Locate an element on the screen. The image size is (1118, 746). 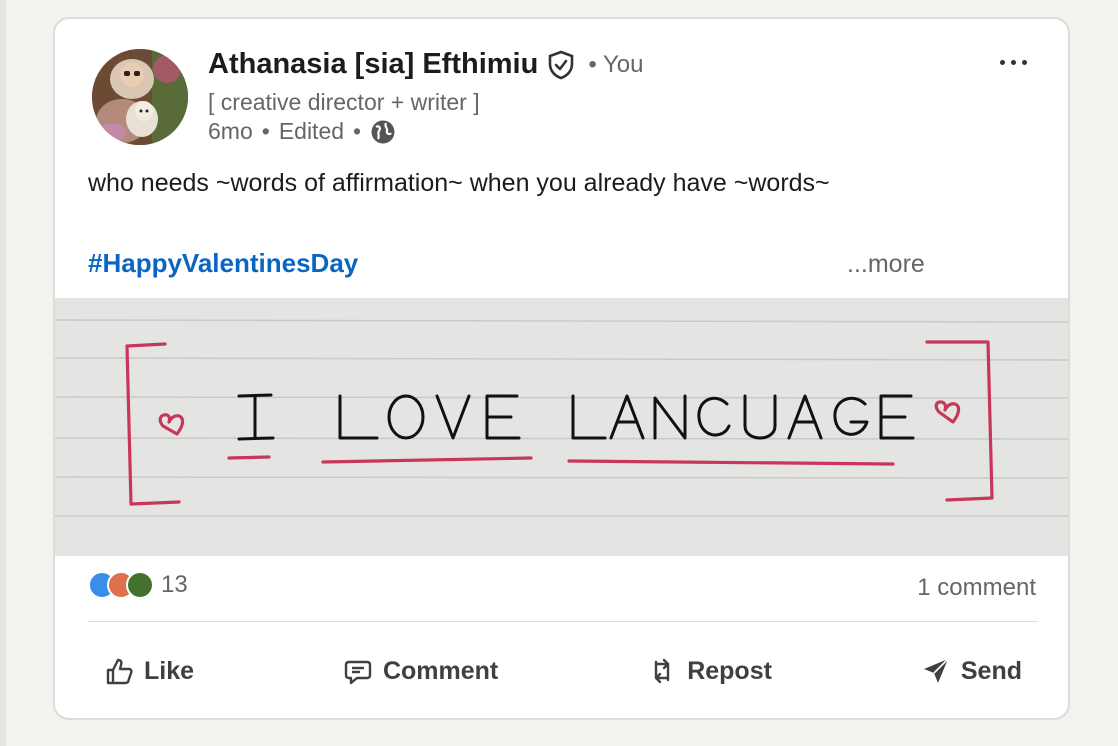
reaction-count: 13 is located at coordinates (174, 584).